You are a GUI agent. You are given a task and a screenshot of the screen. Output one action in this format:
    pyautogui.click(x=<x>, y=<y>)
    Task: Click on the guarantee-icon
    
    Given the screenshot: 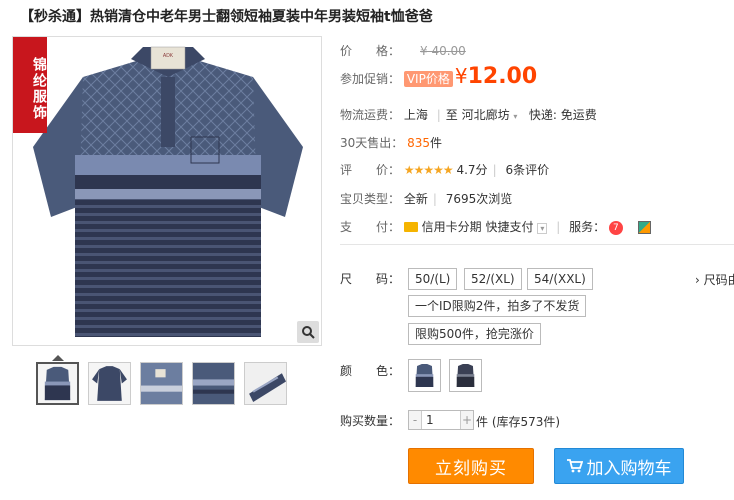 What is the action you would take?
    pyautogui.click(x=645, y=227)
    